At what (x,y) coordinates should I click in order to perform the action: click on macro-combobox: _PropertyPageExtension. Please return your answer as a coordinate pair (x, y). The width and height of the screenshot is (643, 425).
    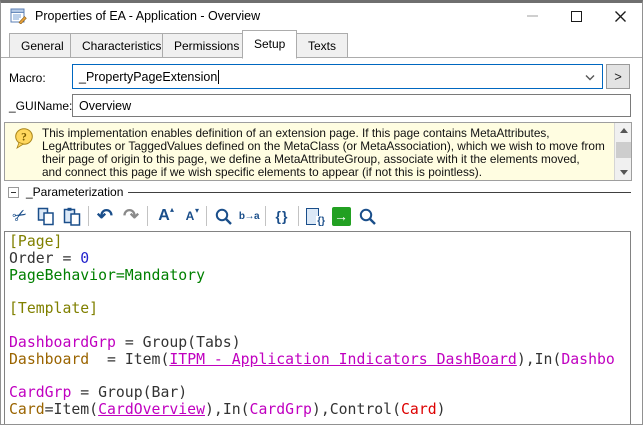
    Looking at the image, I should click on (337, 76).